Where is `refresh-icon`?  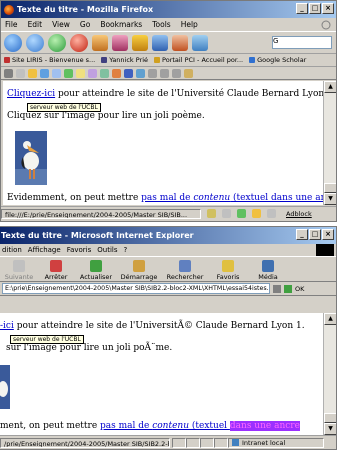
refresh-icon is located at coordinates (96, 266).